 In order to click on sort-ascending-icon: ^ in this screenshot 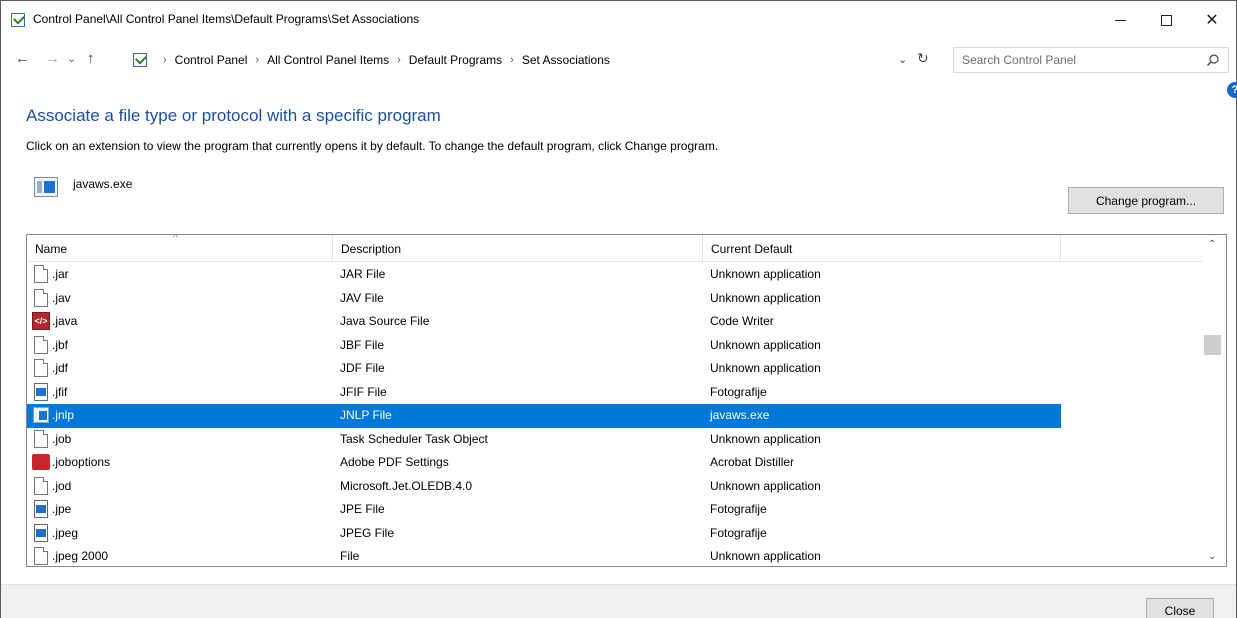, I will do `click(175, 239)`.